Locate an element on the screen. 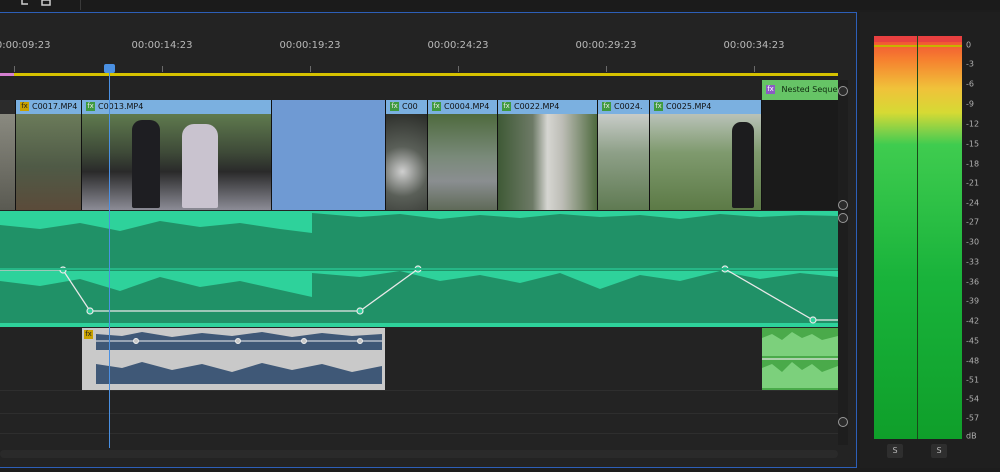  meter-channel-gap is located at coordinates (917, 237).